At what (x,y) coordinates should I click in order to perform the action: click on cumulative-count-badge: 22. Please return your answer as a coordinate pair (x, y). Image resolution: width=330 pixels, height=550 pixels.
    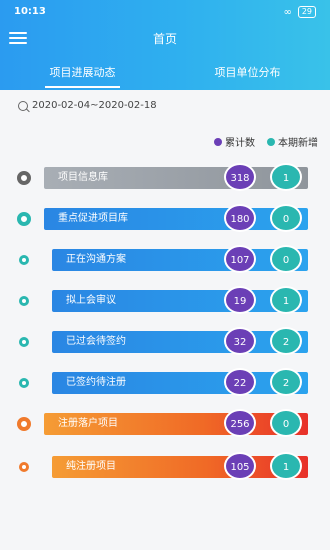
    Looking at the image, I should click on (240, 382).